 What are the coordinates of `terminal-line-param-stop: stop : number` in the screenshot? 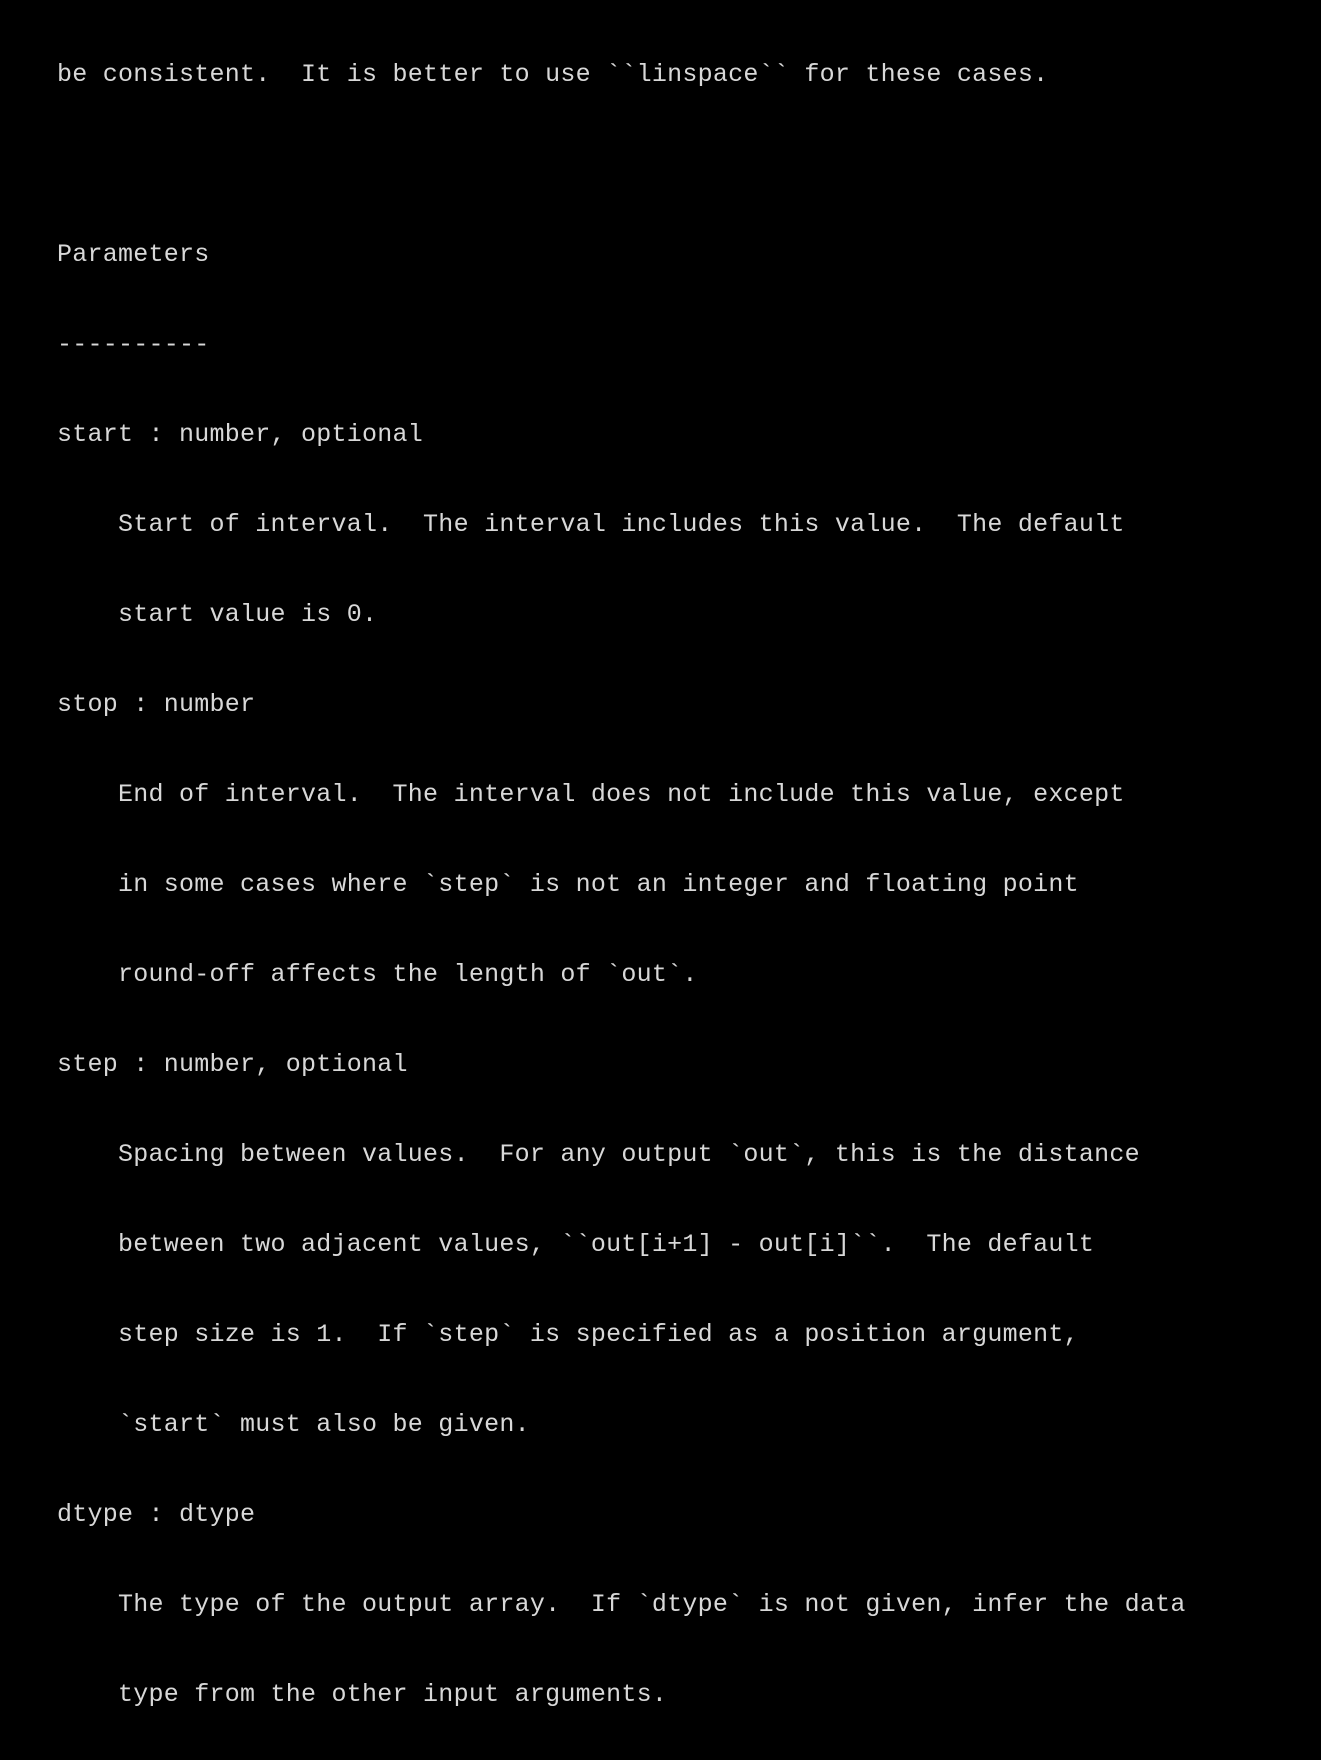 It's located at (156, 704).